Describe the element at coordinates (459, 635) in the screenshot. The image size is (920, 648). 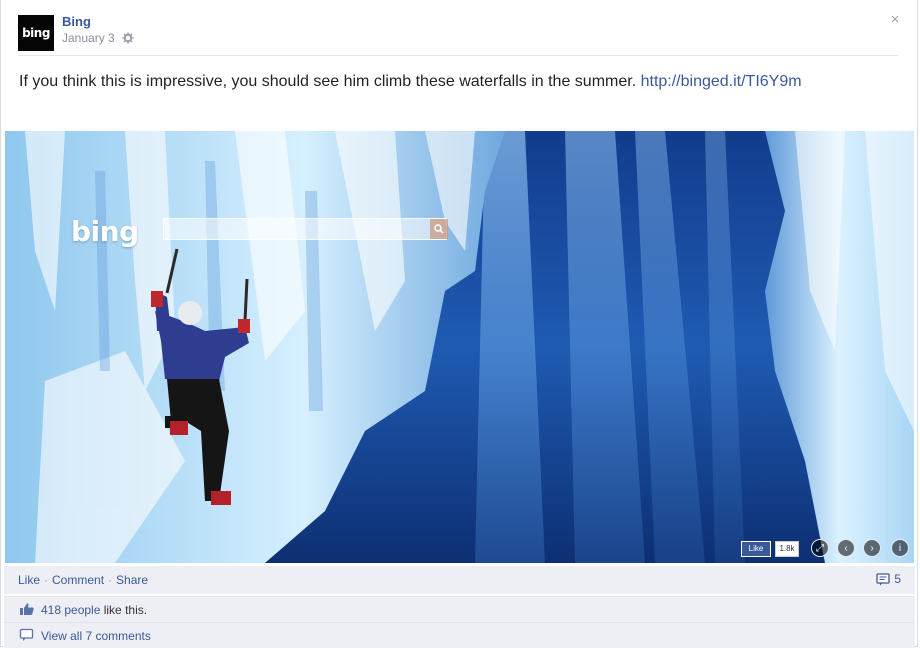
I see `view-comments-row: View all 7 comments` at that location.